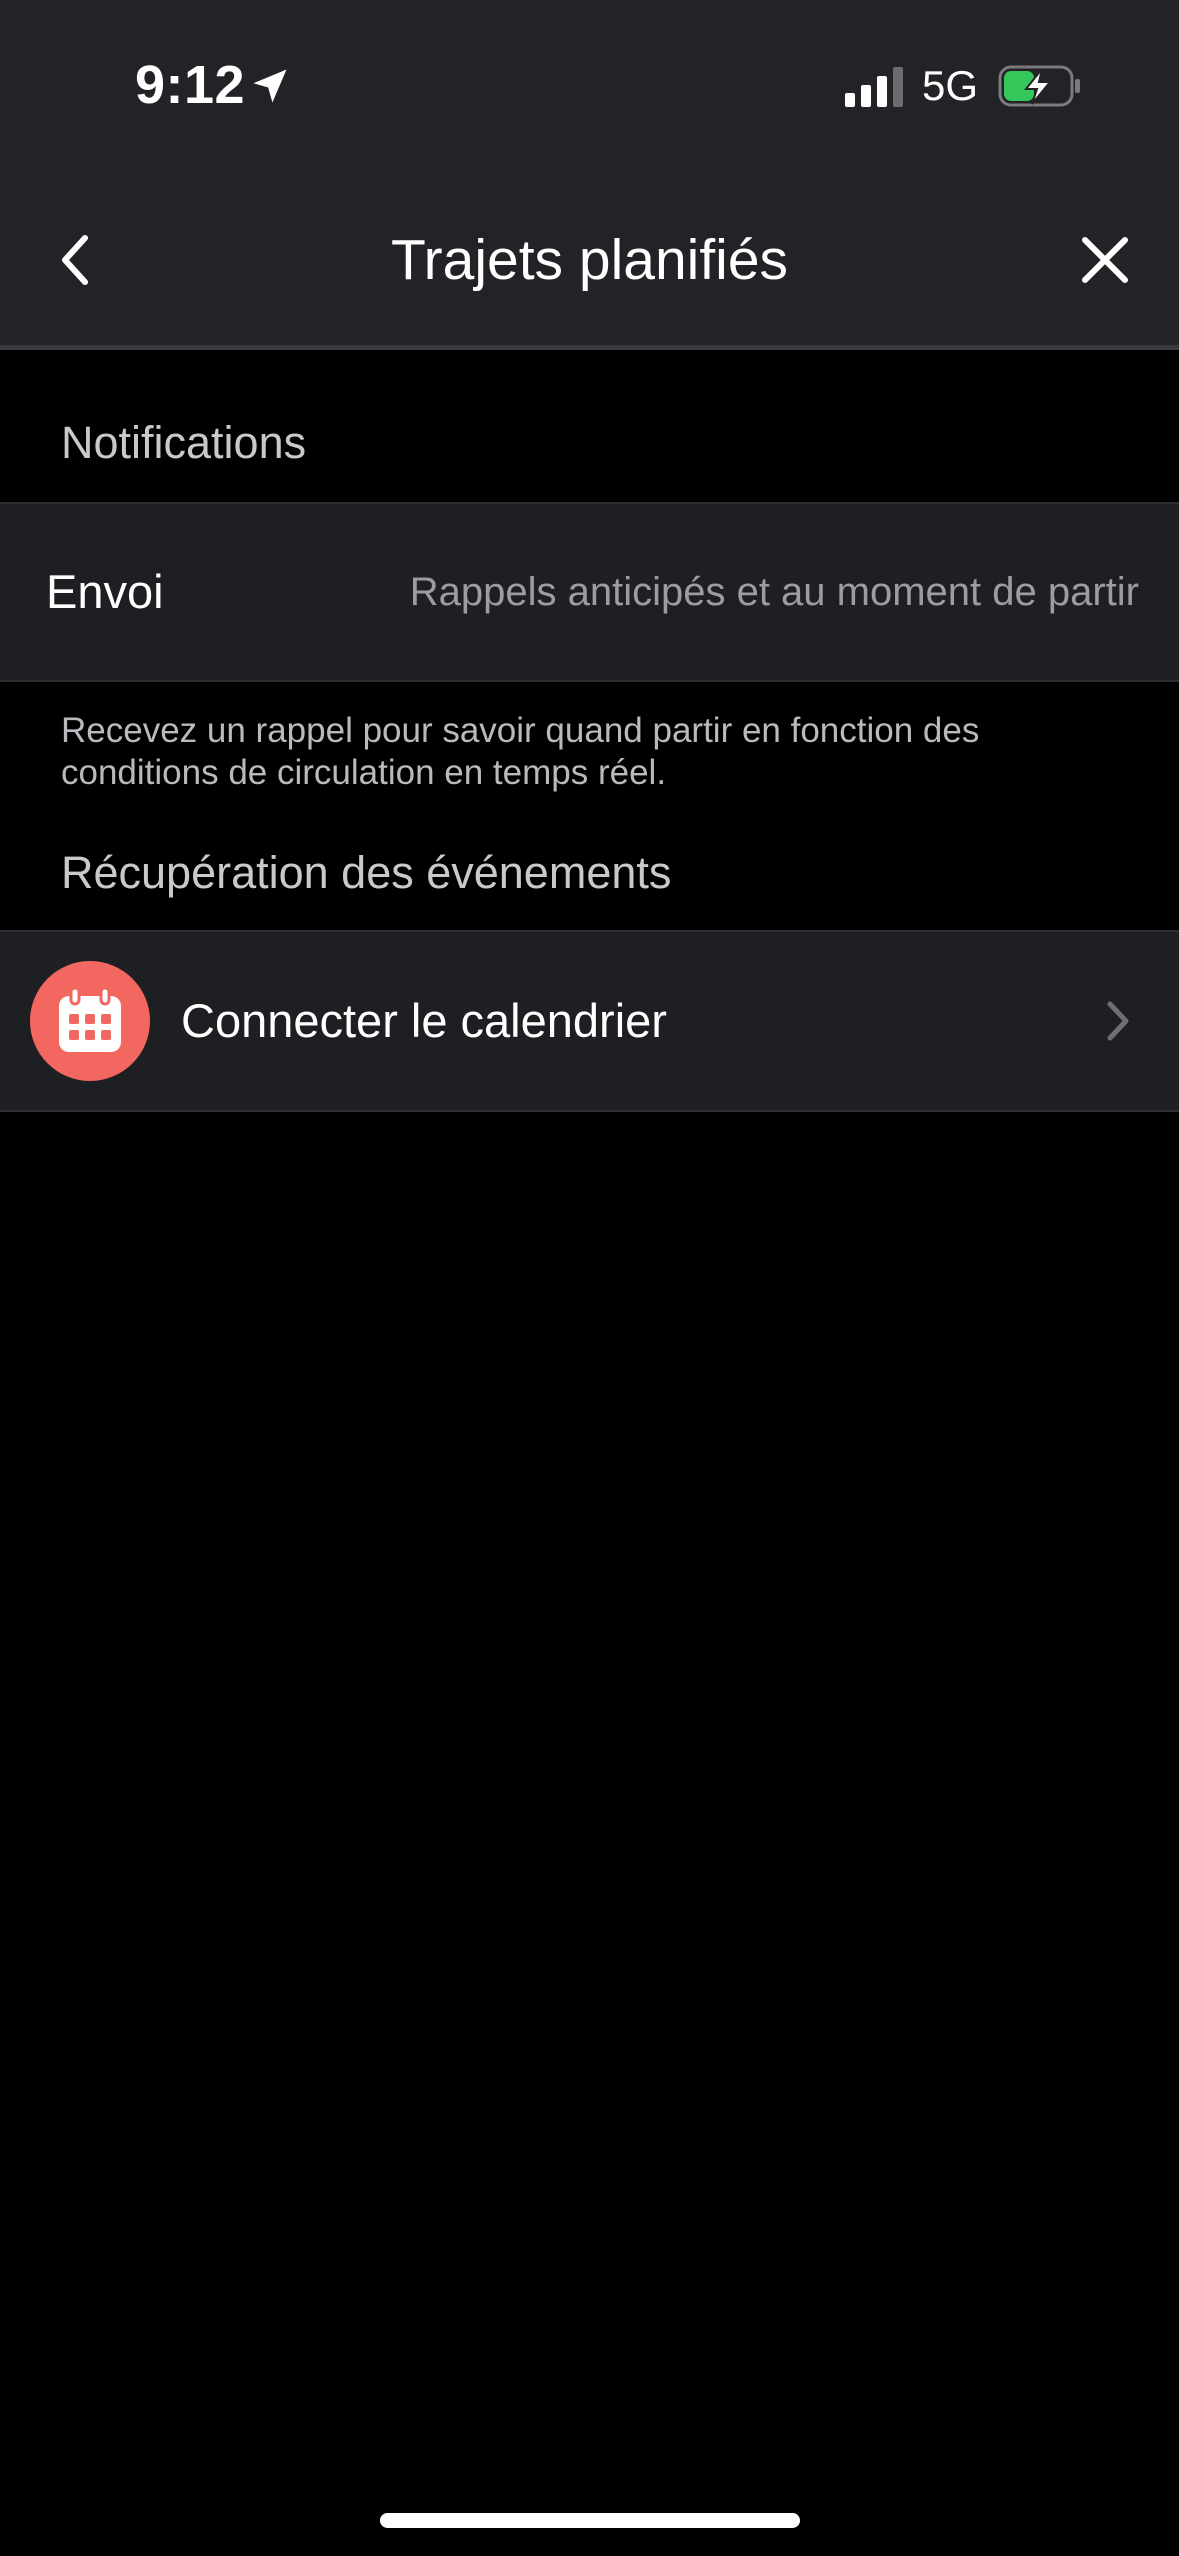 This screenshot has width=1179, height=2556. Describe the element at coordinates (270, 86) in the screenshot. I see `location-arrow-icon` at that location.